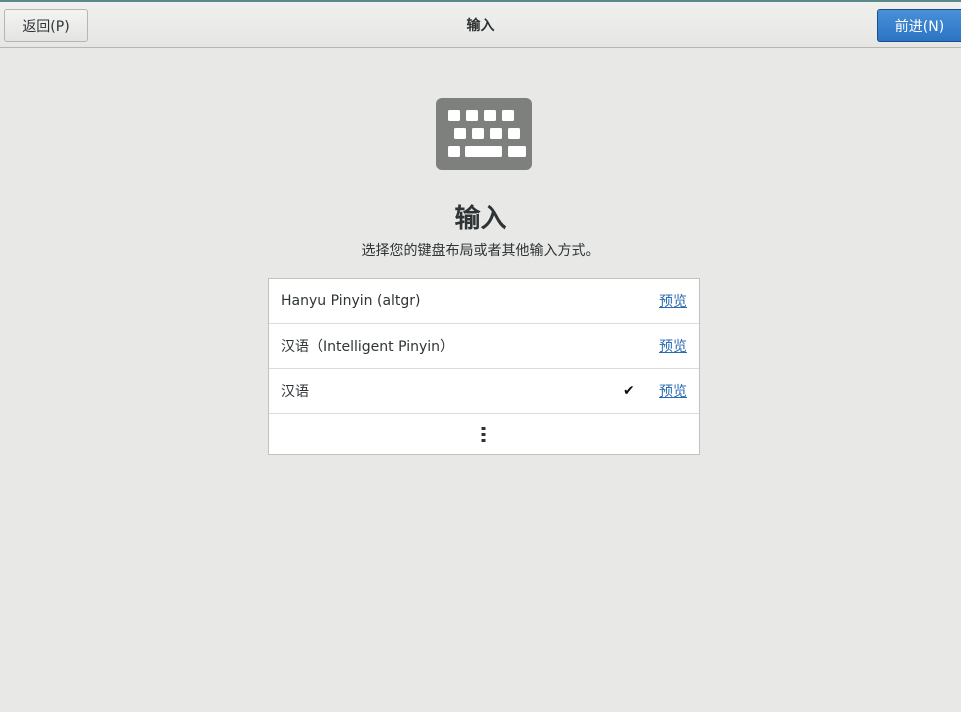 This screenshot has height=712, width=961. I want to click on page-heading: 输入, so click(480, 219).